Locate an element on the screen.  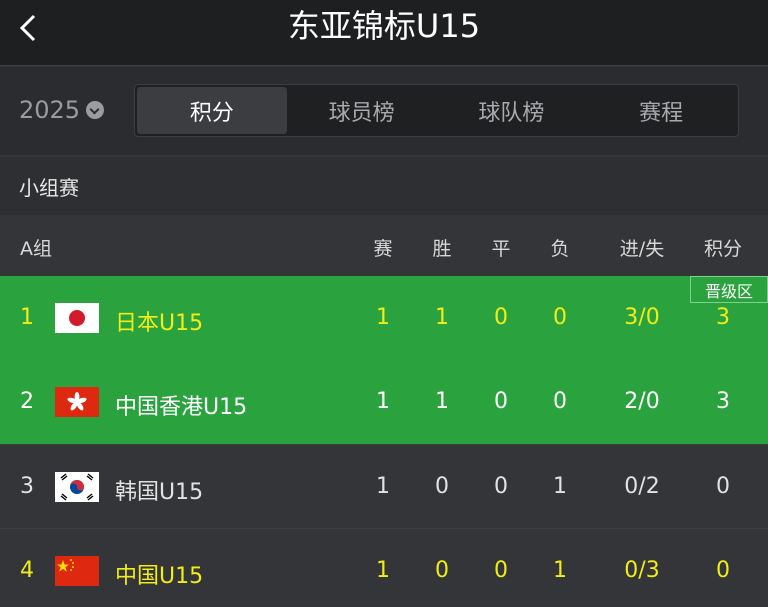
table-header: A组 赛 胜 平 负 进/失 积分 is located at coordinates (384, 246).